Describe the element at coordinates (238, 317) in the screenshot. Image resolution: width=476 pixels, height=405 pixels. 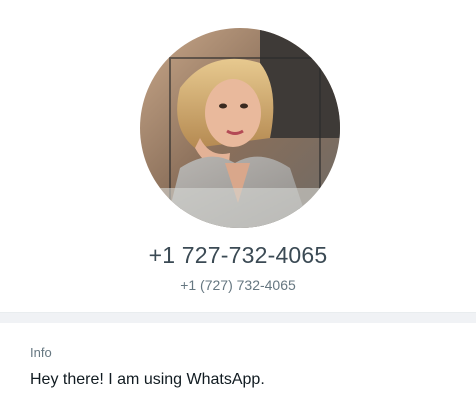
I see `section-divider` at that location.